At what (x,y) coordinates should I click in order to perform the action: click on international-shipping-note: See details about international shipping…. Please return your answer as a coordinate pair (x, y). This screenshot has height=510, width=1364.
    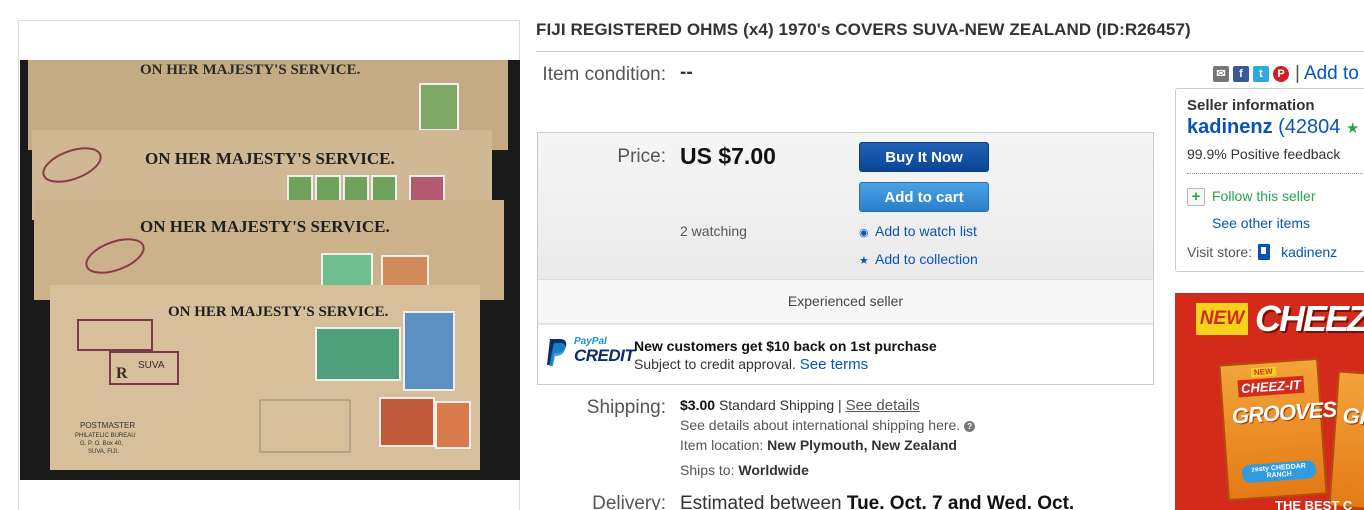
    Looking at the image, I should click on (828, 425).